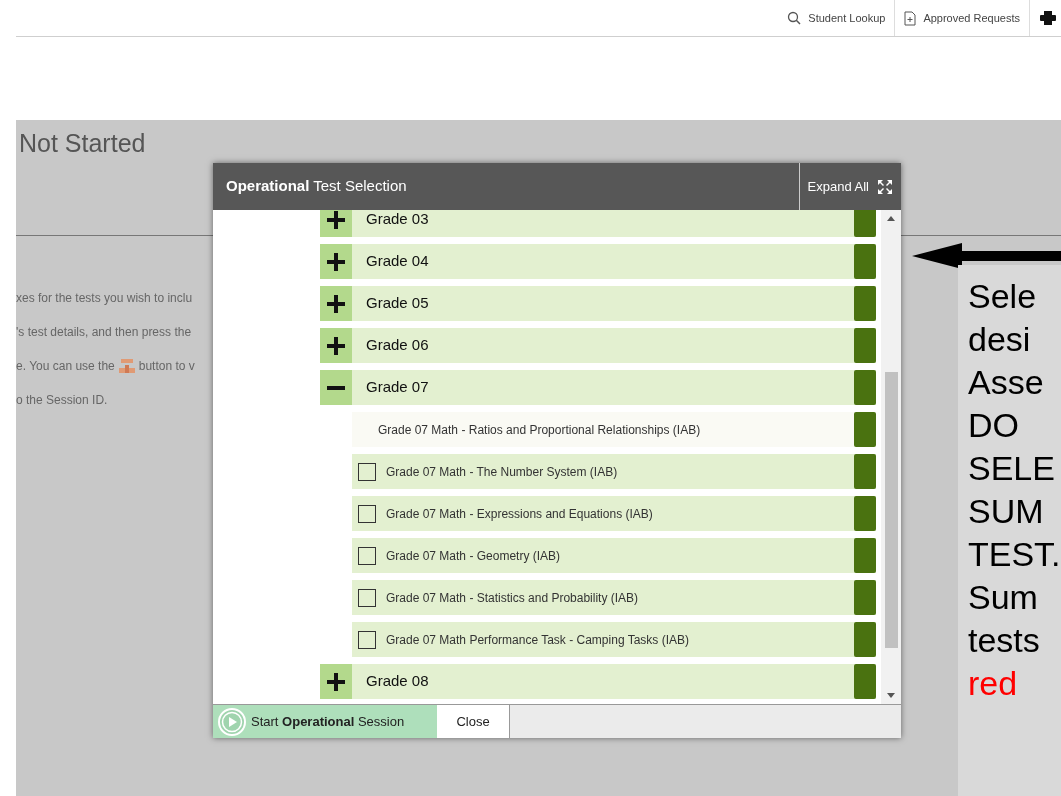 The width and height of the screenshot is (1061, 796). Describe the element at coordinates (1004, 640) in the screenshot. I see `annotation-text: tests` at that location.